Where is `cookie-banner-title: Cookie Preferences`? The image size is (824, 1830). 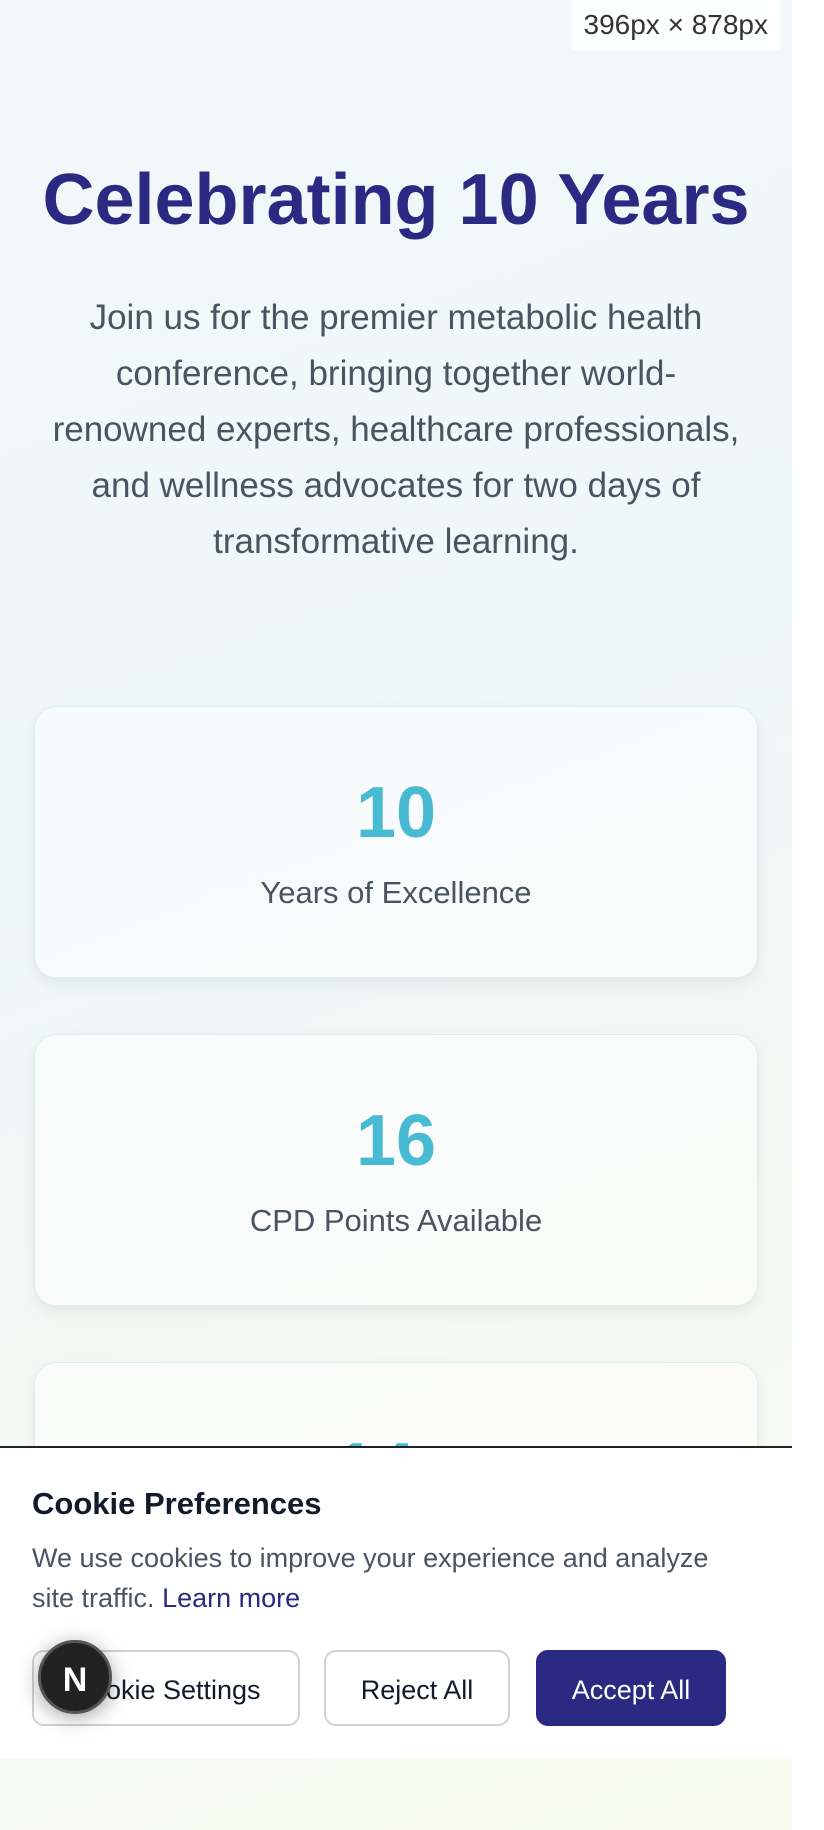
cookie-banner-title: Cookie Preferences is located at coordinates (177, 1503).